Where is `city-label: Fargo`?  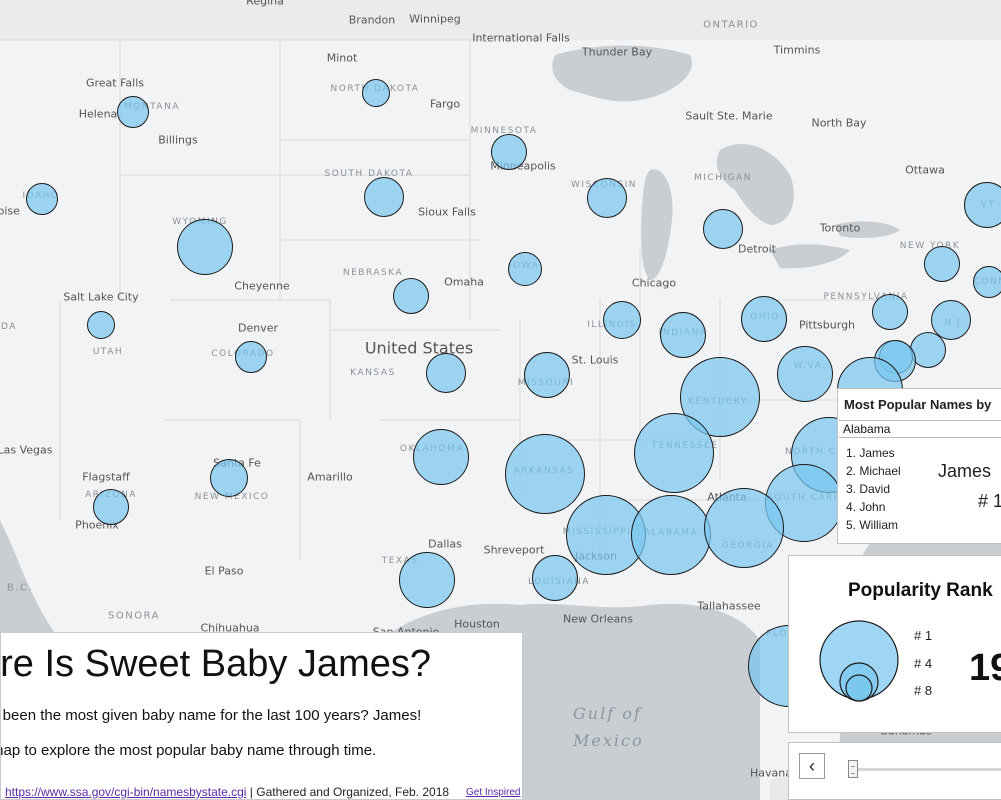 city-label: Fargo is located at coordinates (445, 104).